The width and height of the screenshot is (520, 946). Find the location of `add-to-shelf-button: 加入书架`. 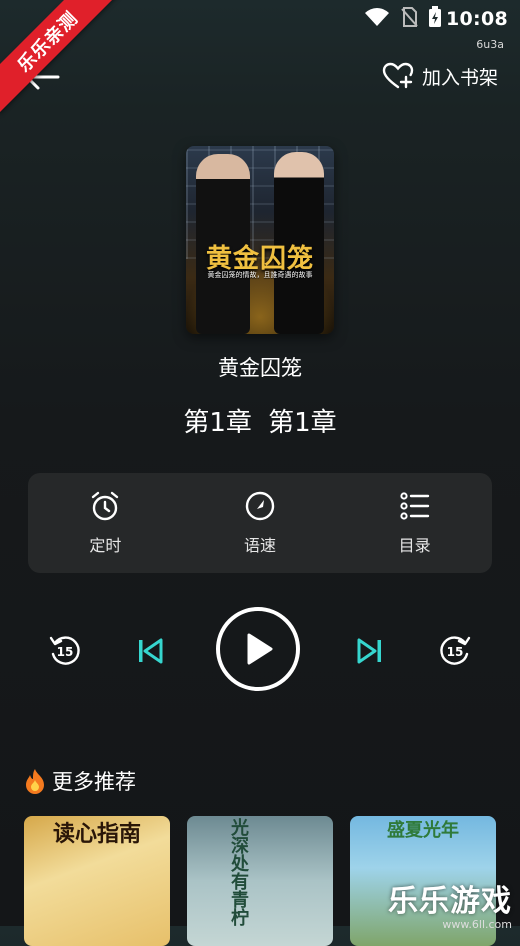

add-to-shelf-button: 加入书架 is located at coordinates (440, 76).